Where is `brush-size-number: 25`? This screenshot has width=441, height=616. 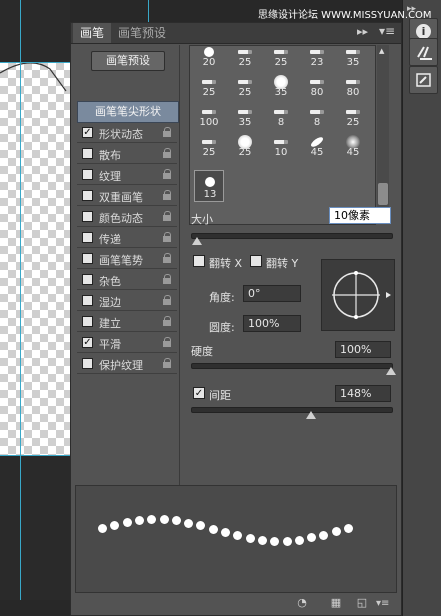 brush-size-number: 25 is located at coordinates (353, 122).